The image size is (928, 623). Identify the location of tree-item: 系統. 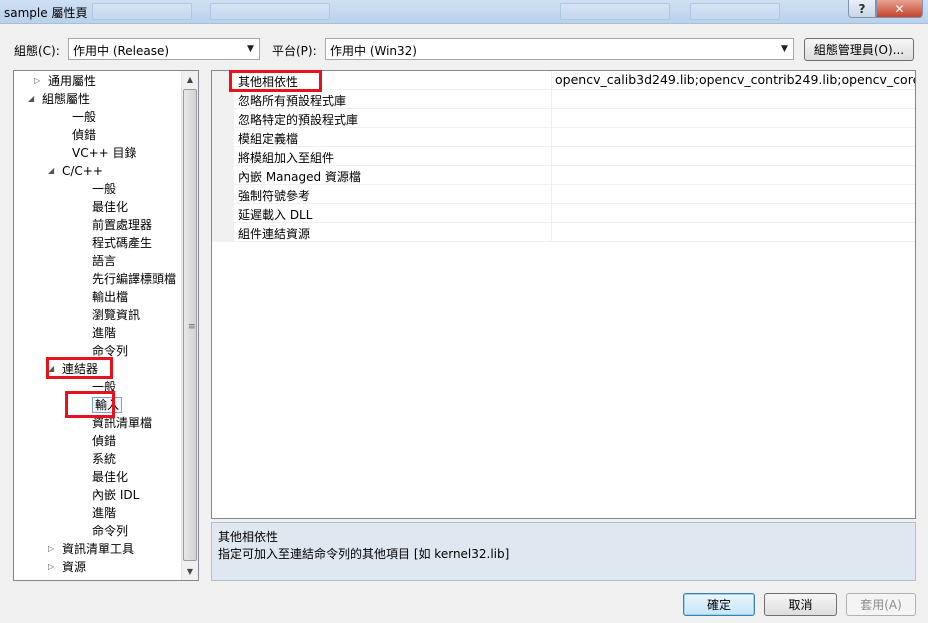
(98, 459).